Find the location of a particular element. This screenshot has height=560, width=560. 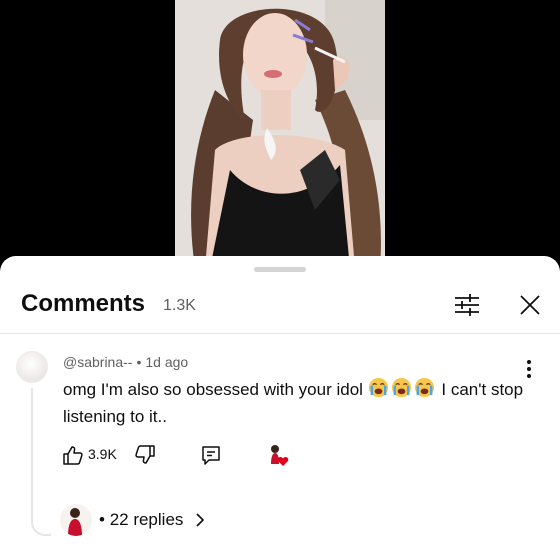

replies-label: • 22 replies is located at coordinates (141, 519).